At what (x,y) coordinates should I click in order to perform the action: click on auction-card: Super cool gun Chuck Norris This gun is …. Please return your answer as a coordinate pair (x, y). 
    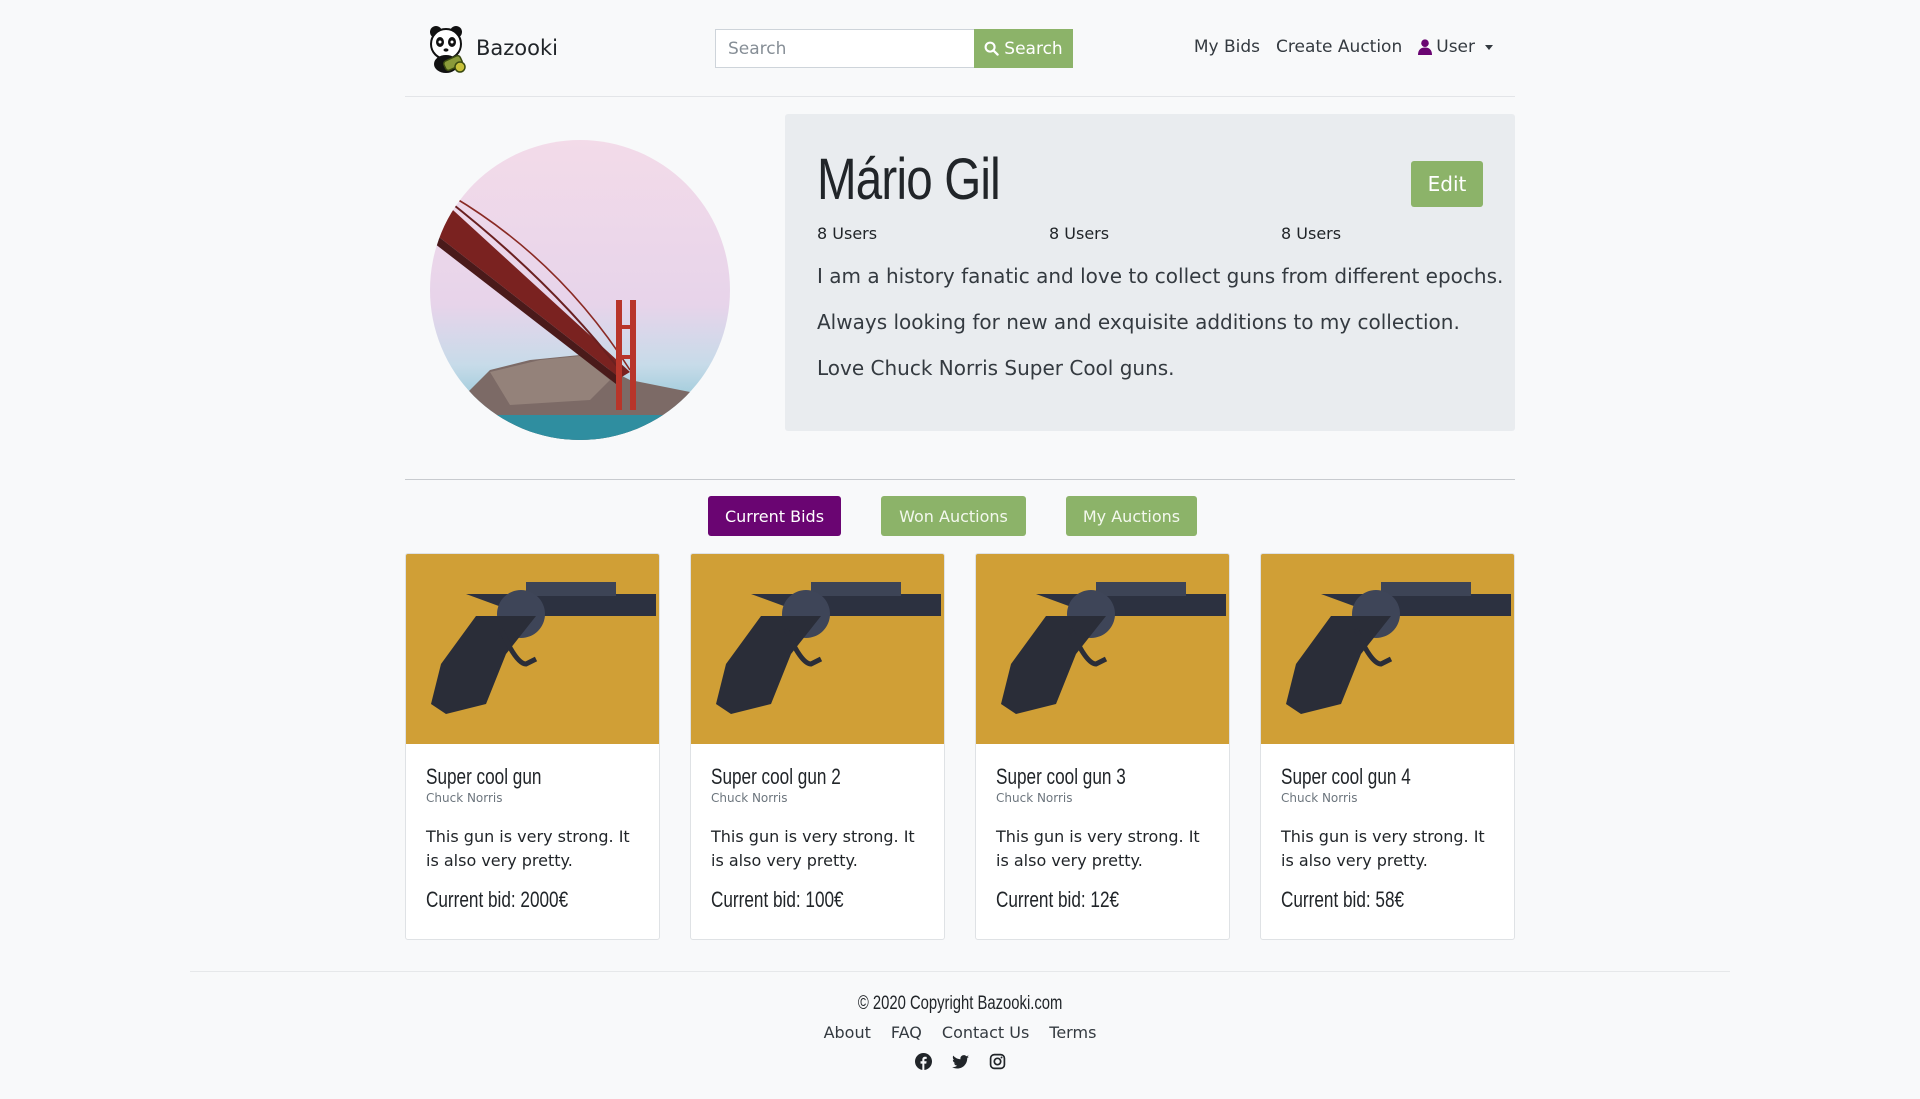
    Looking at the image, I should click on (532, 746).